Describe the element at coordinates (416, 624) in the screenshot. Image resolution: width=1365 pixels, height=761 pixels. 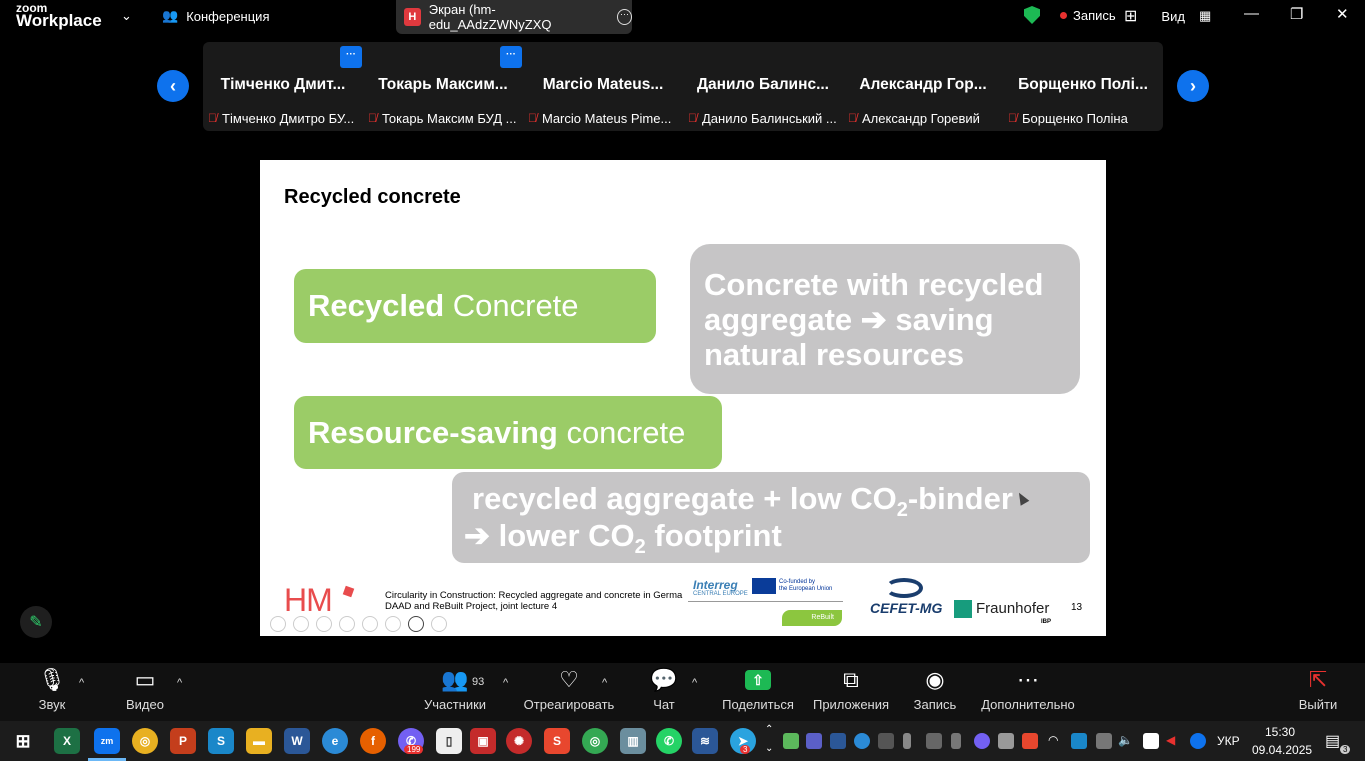
I see `camera-icon` at that location.